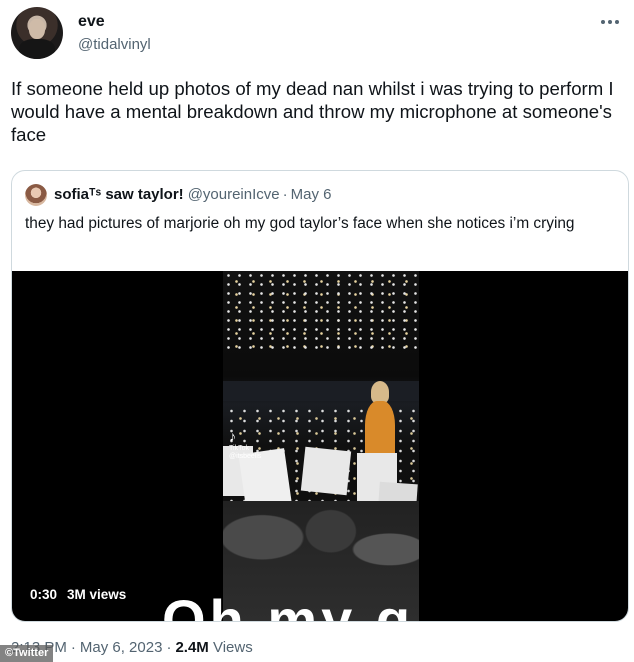  Describe the element at coordinates (311, 194) in the screenshot. I see `quoted-date: May 6` at that location.